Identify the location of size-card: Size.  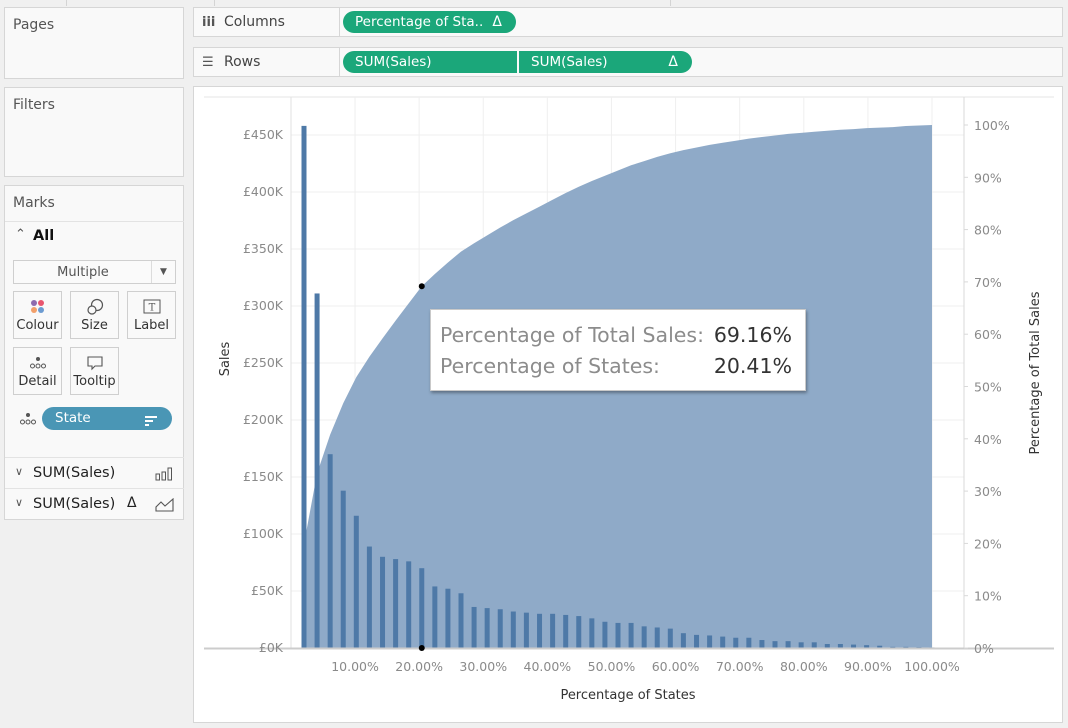
(94, 315).